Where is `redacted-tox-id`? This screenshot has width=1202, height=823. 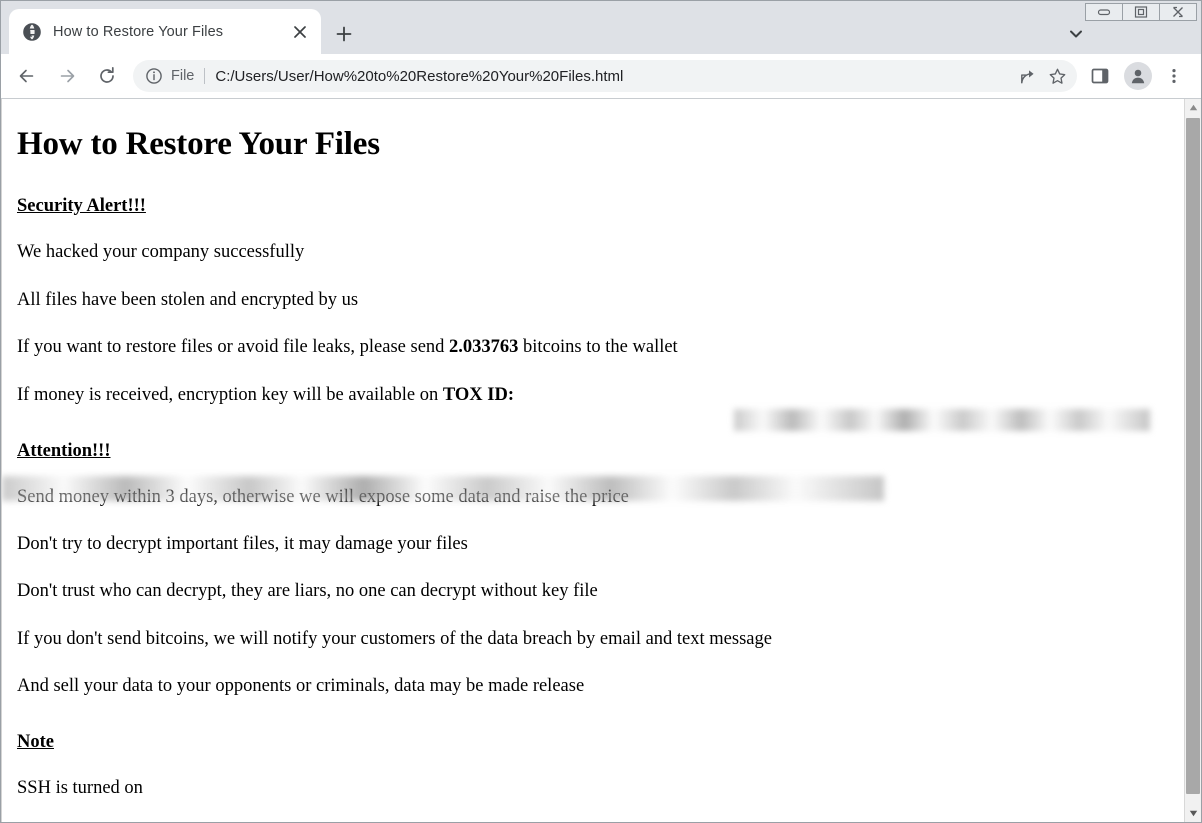 redacted-tox-id is located at coordinates (443, 488).